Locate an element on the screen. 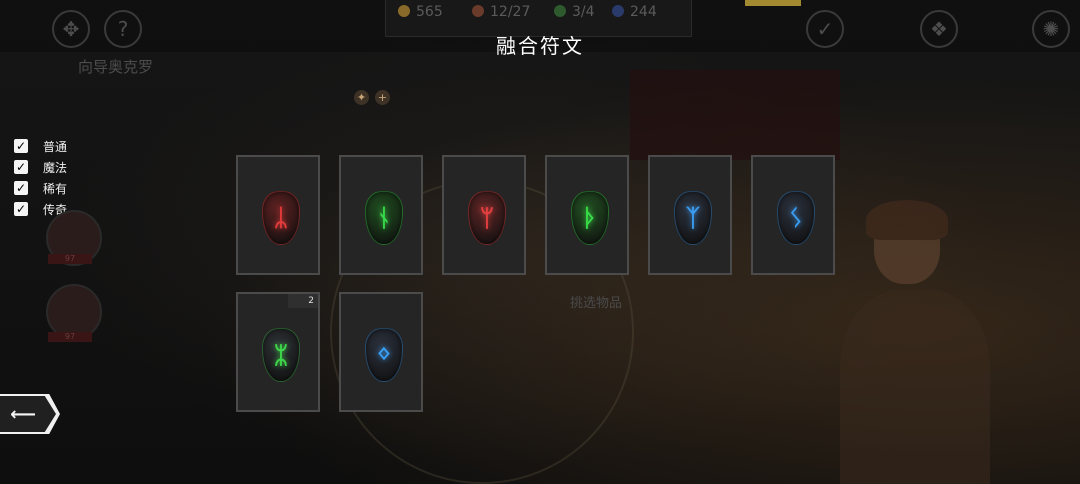 The height and width of the screenshot is (484, 1080). filter-label: 普通 is located at coordinates (55, 146).